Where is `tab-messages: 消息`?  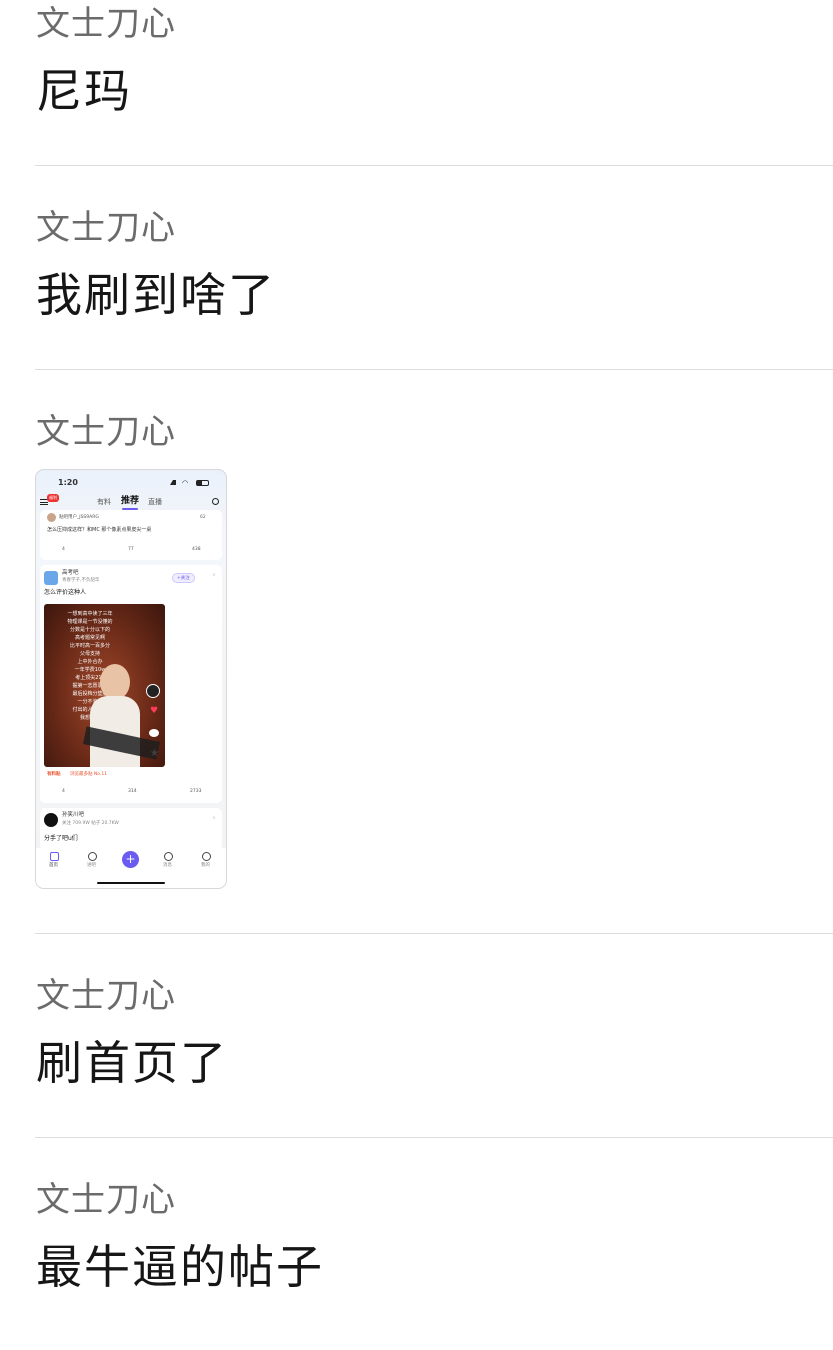 tab-messages: 消息 is located at coordinates (167, 866).